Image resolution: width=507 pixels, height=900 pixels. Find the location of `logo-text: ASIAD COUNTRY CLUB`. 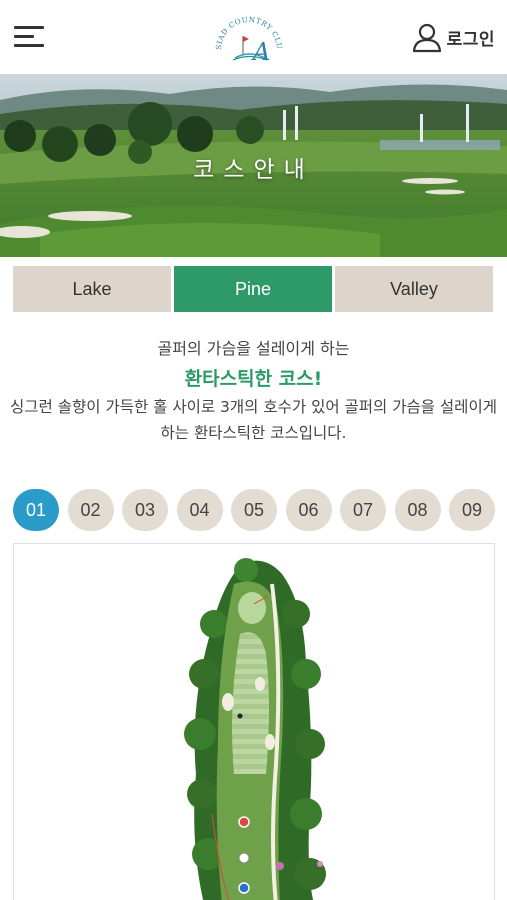

logo-text: ASIAD COUNTRY CLUB is located at coordinates (245, 26).